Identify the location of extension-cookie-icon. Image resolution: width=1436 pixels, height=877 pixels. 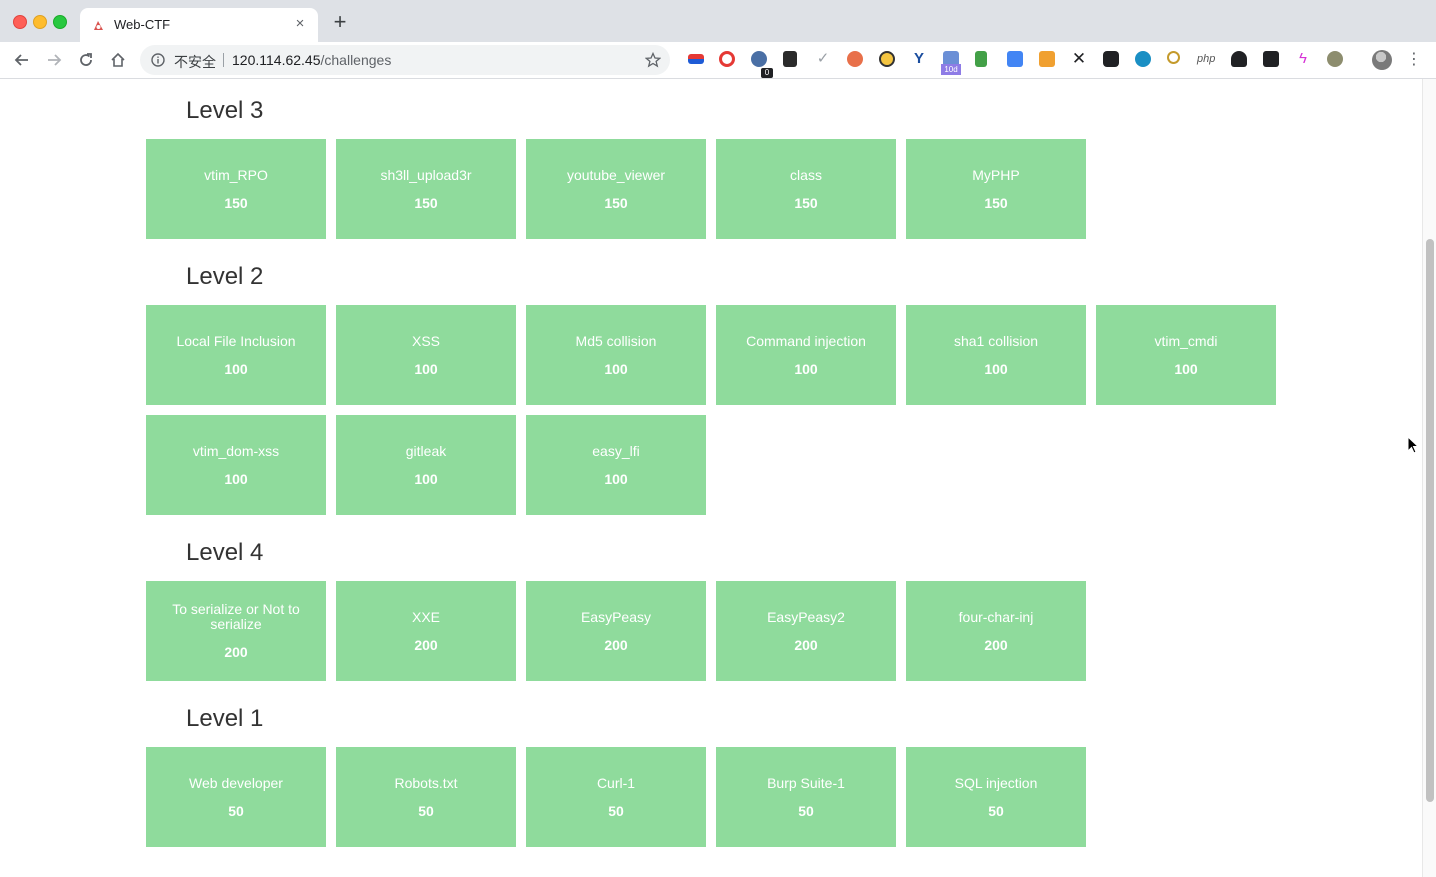
(855, 59).